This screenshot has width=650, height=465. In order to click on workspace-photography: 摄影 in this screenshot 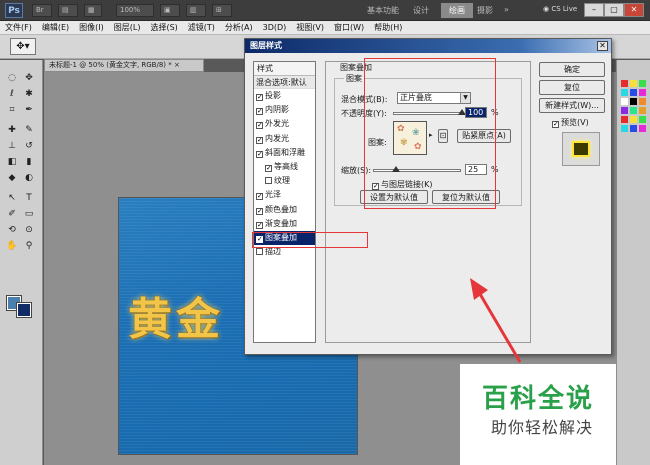, I will do `click(485, 10)`.